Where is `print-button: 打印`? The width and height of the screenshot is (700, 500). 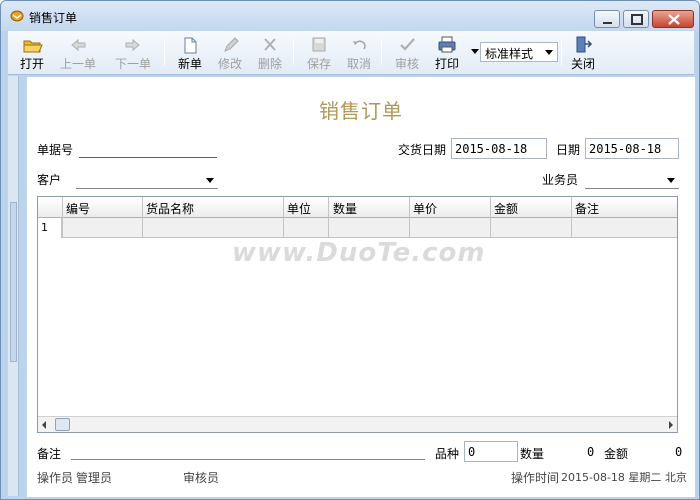 print-button: 打印 is located at coordinates (447, 53).